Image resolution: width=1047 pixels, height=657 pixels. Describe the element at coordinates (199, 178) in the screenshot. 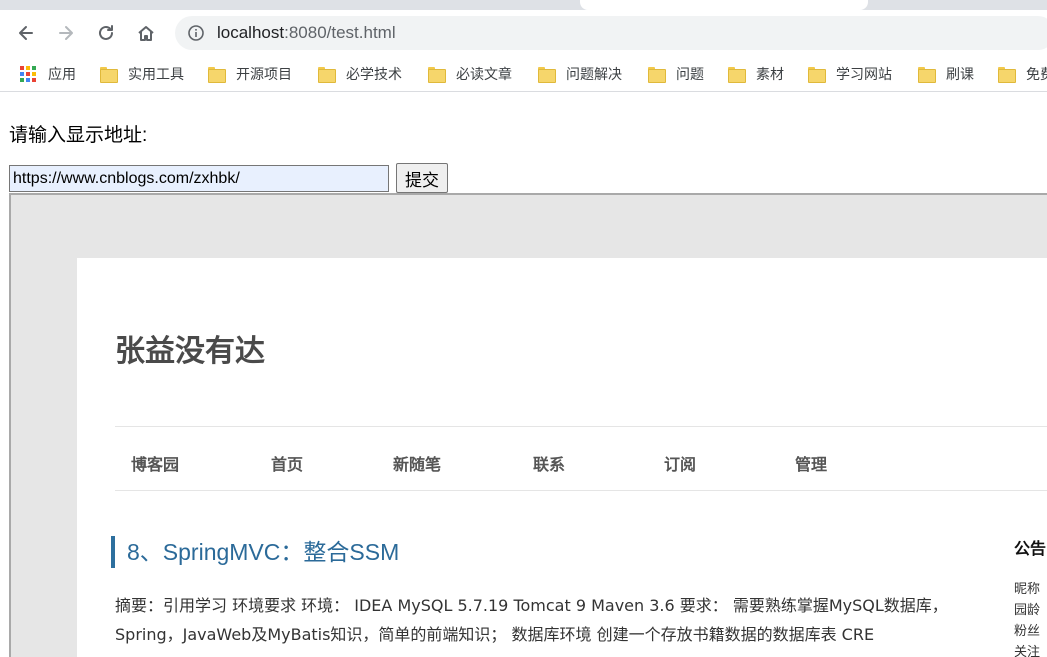

I see `address-input` at that location.